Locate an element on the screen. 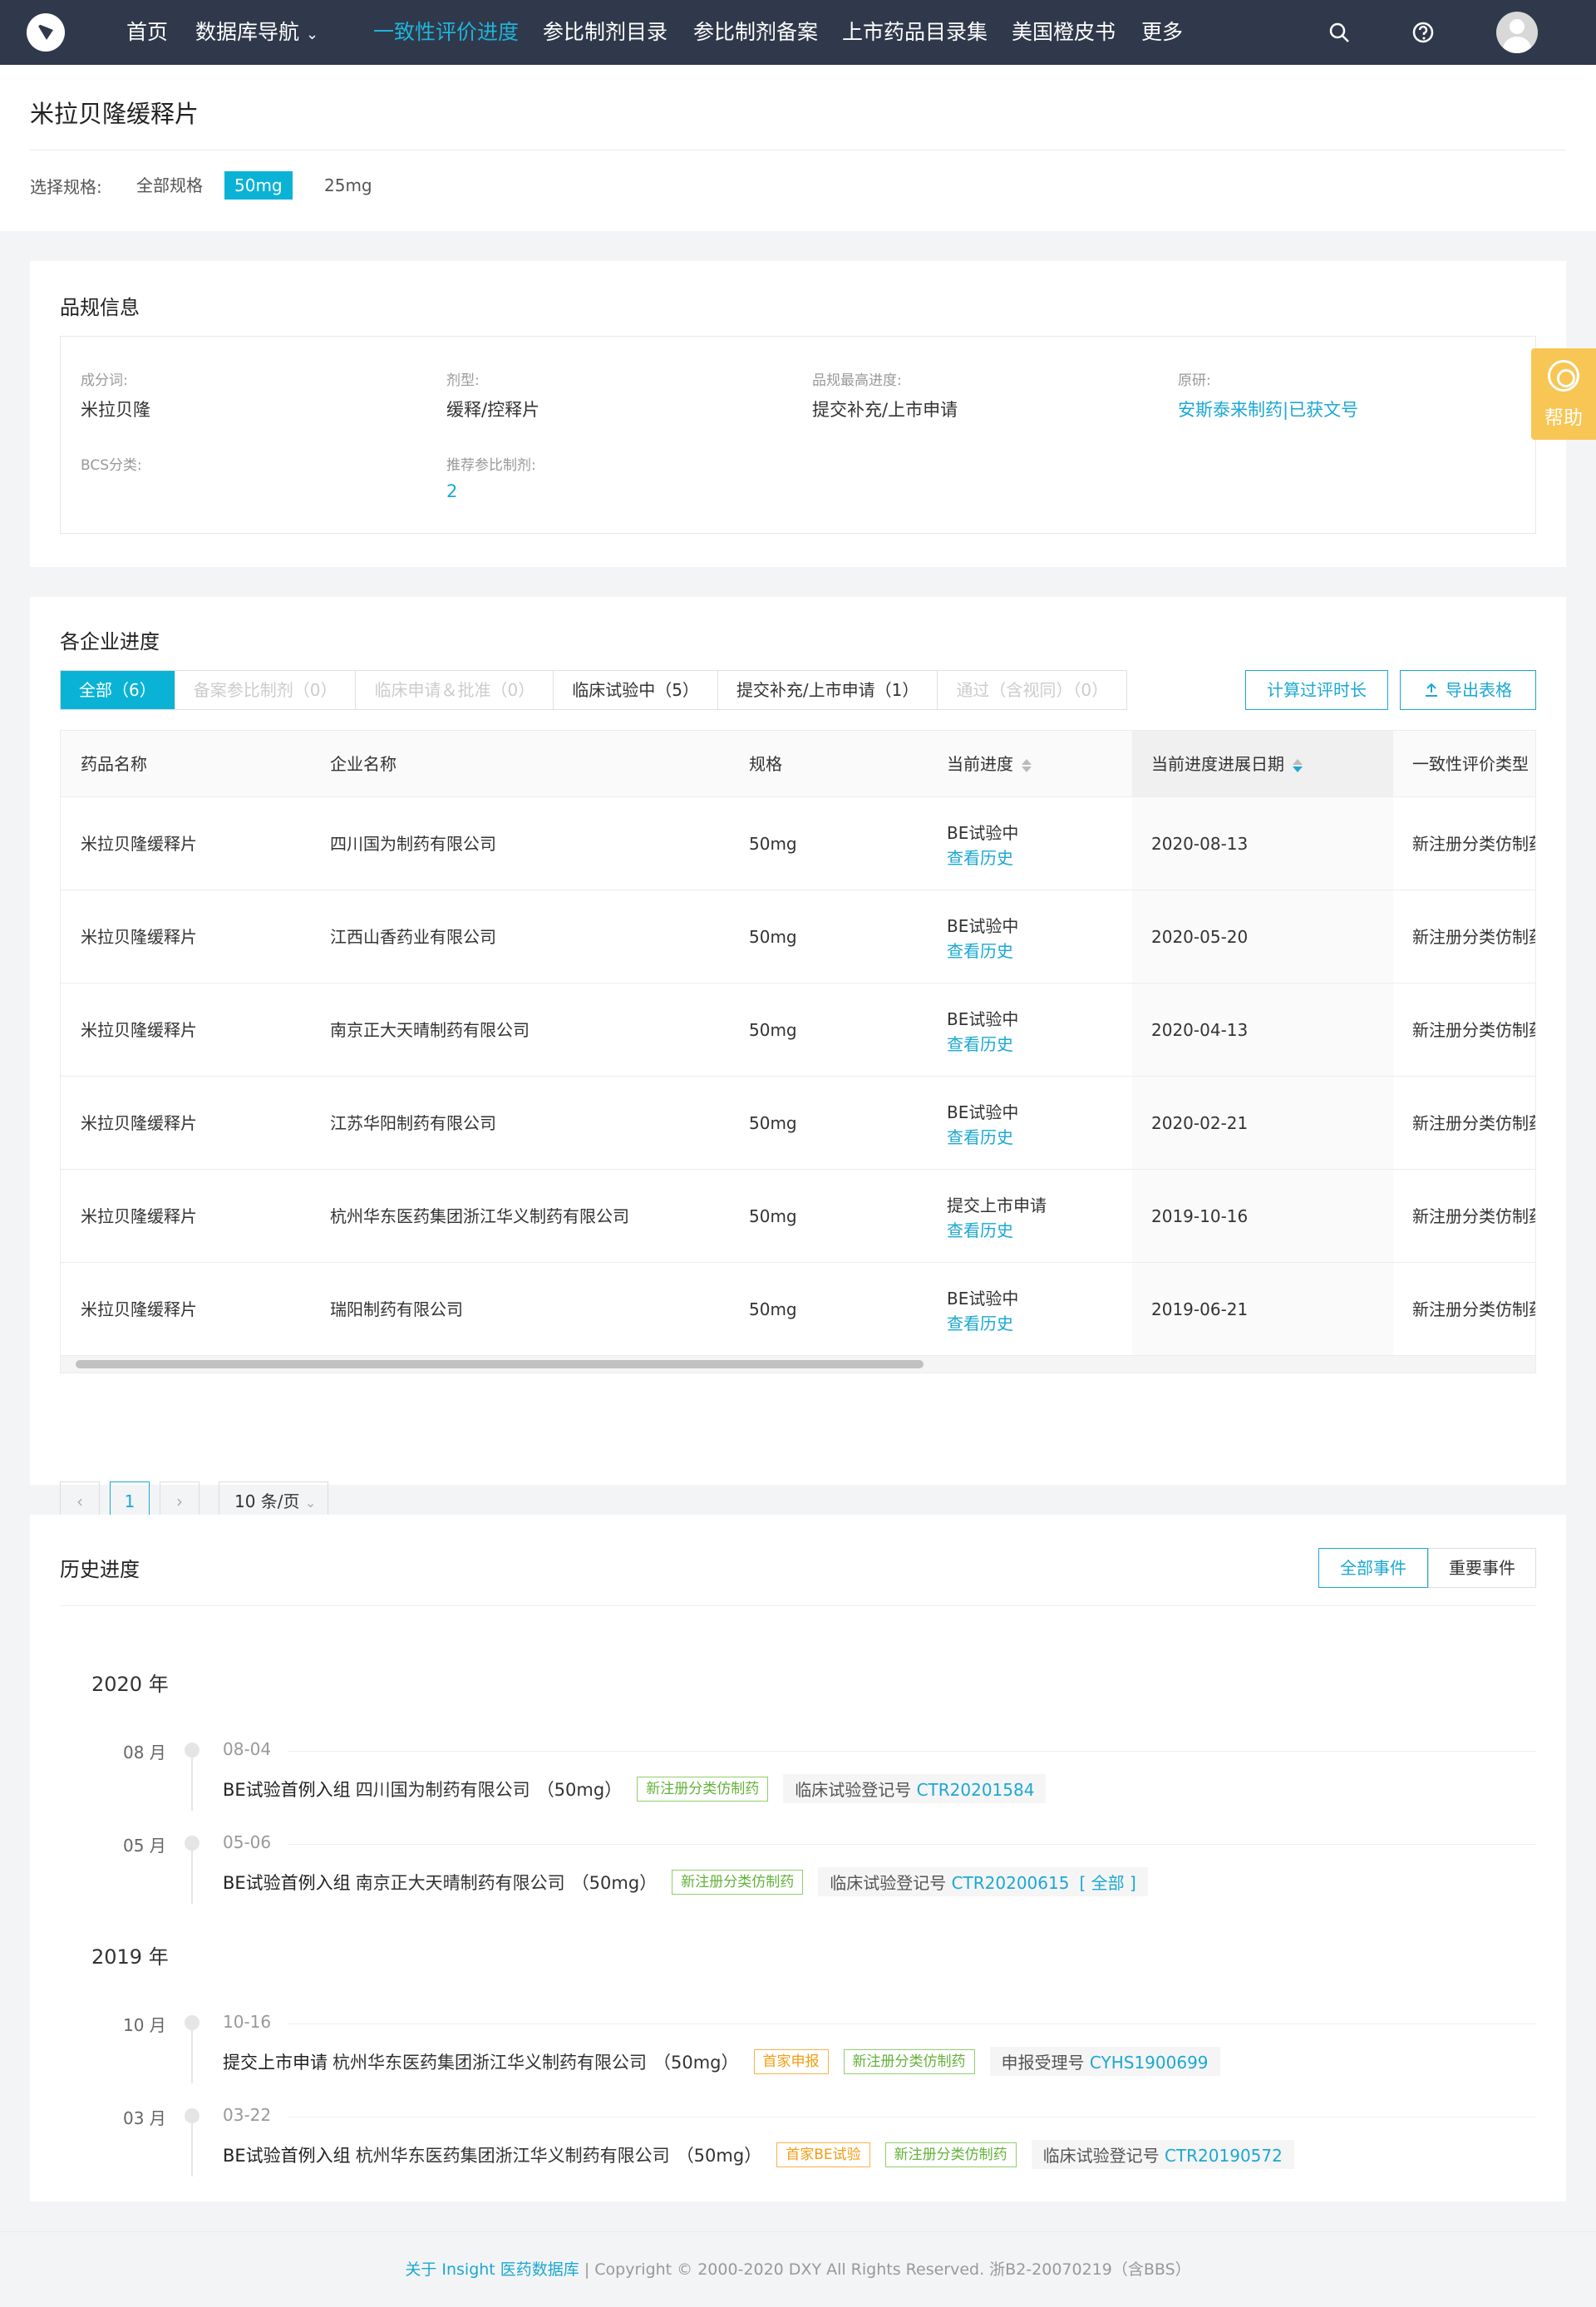 The width and height of the screenshot is (1596, 2307). filter-major-events: 重要事件 is located at coordinates (1482, 1568).